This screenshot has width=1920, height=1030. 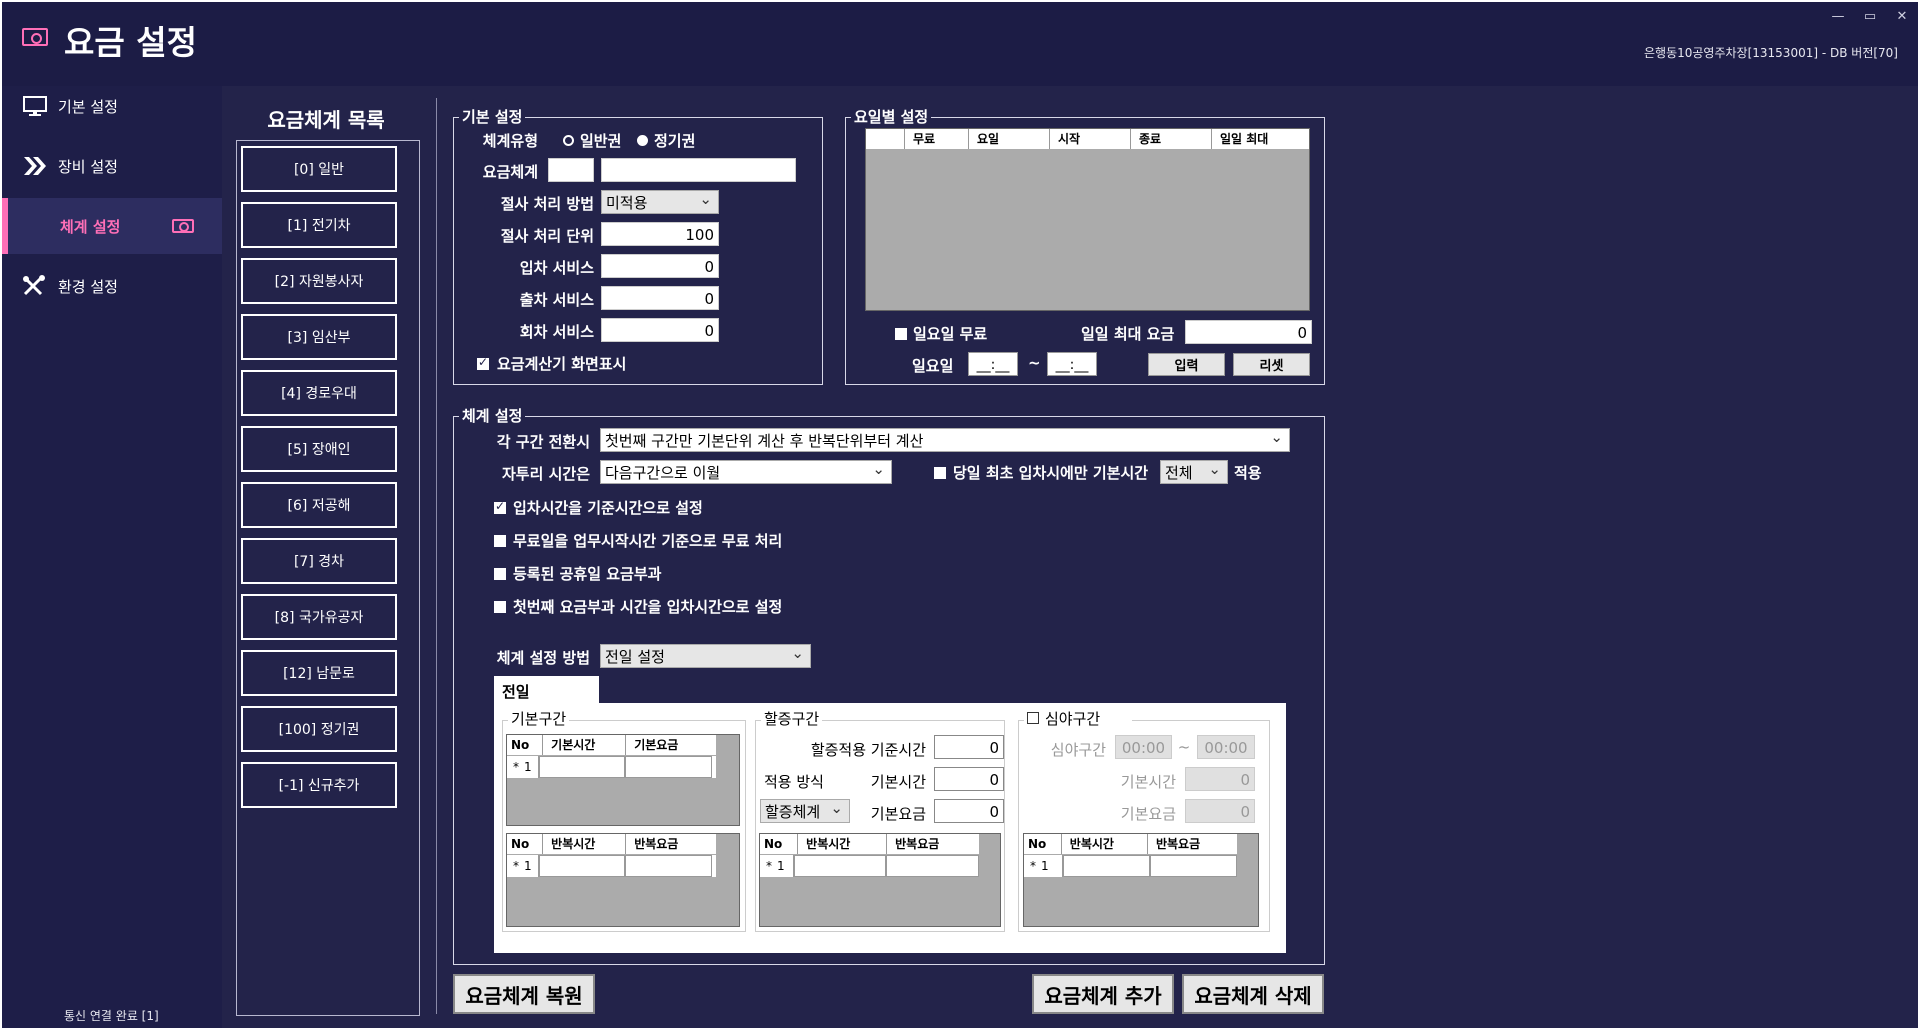 I want to click on fee-system-name-input, so click(x=698, y=170).